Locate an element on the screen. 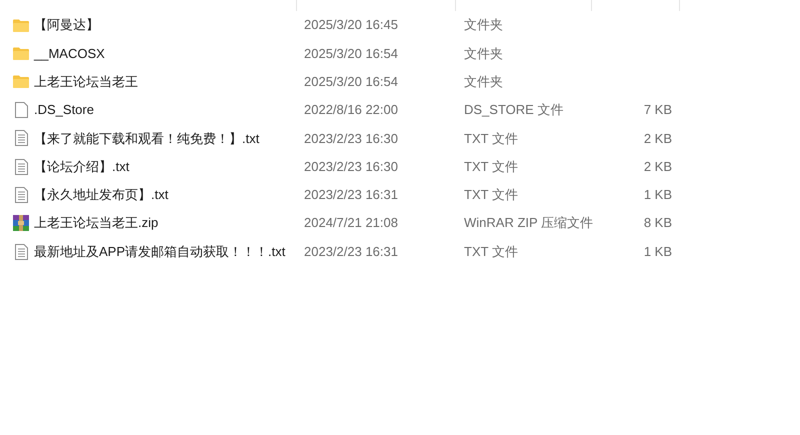  date-modified: 2022/8/16 22:00 is located at coordinates (351, 110).